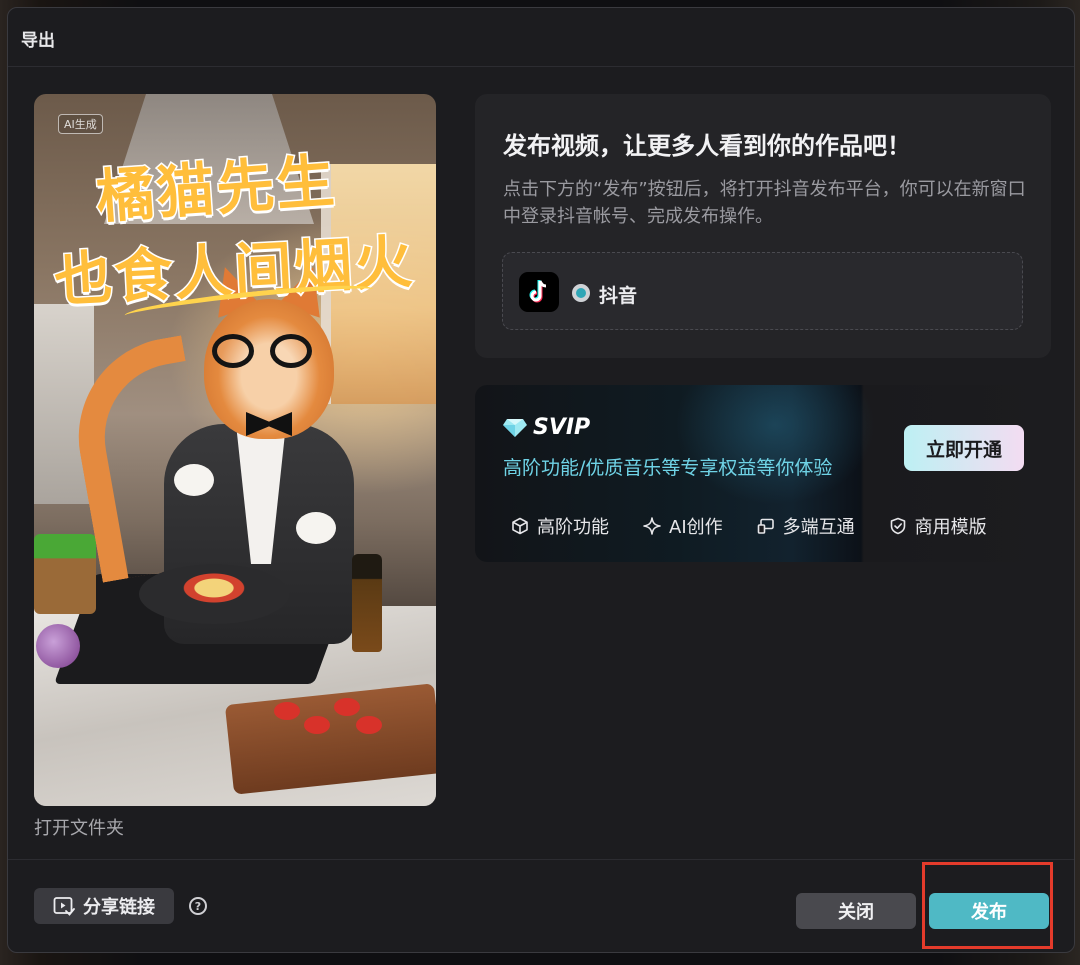 The width and height of the screenshot is (1080, 965). Describe the element at coordinates (539, 292) in the screenshot. I see `douyin-logo-icon` at that location.